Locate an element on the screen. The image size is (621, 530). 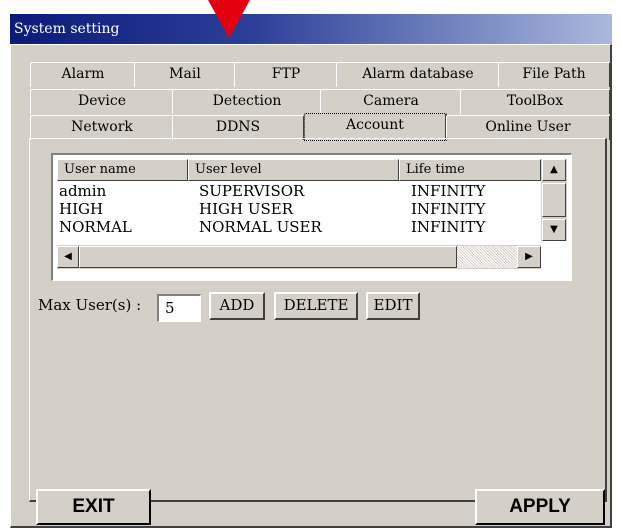
apply-button: APPLY is located at coordinates (540, 507).